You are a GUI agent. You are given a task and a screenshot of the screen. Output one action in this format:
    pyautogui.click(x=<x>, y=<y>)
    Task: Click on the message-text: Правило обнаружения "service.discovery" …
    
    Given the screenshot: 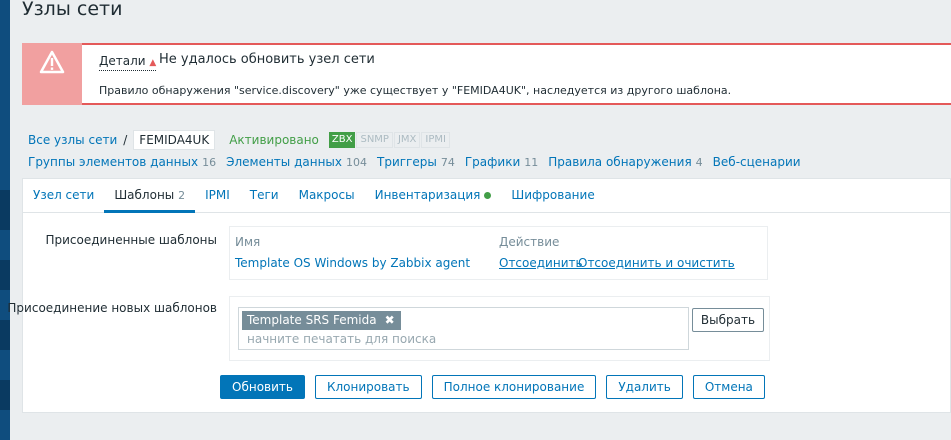 What is the action you would take?
    pyautogui.click(x=415, y=90)
    